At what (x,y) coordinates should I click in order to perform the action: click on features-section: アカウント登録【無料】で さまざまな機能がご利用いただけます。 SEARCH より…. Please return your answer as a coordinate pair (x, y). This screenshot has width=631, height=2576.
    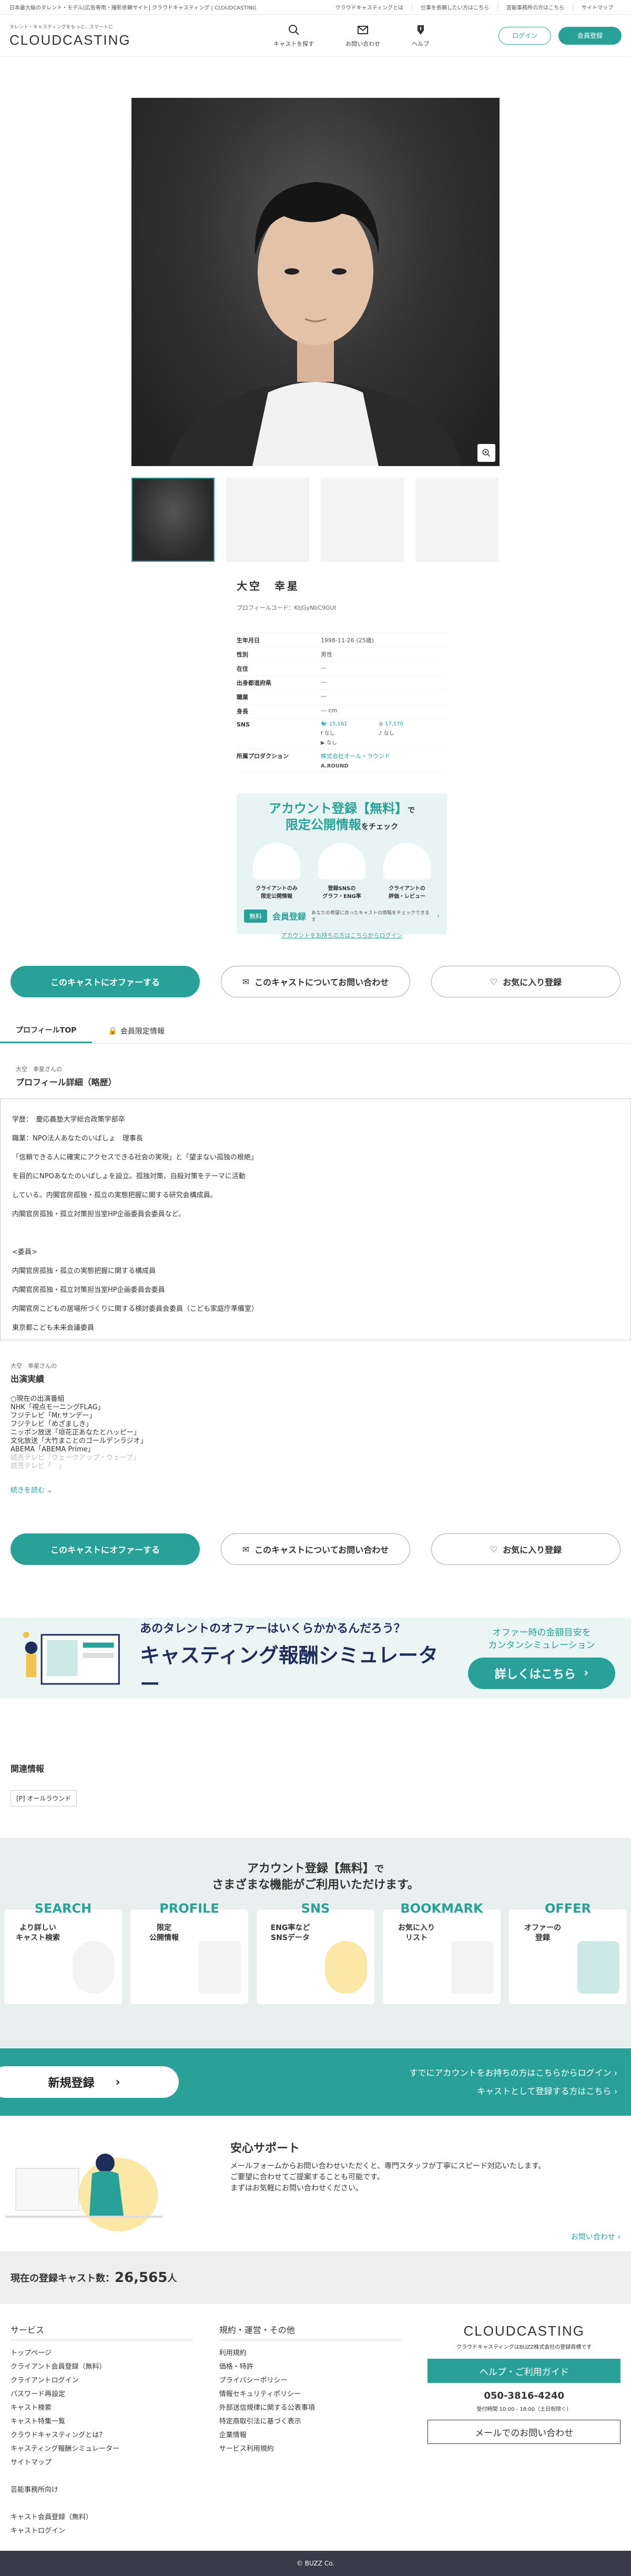
    Looking at the image, I should click on (315, 1943).